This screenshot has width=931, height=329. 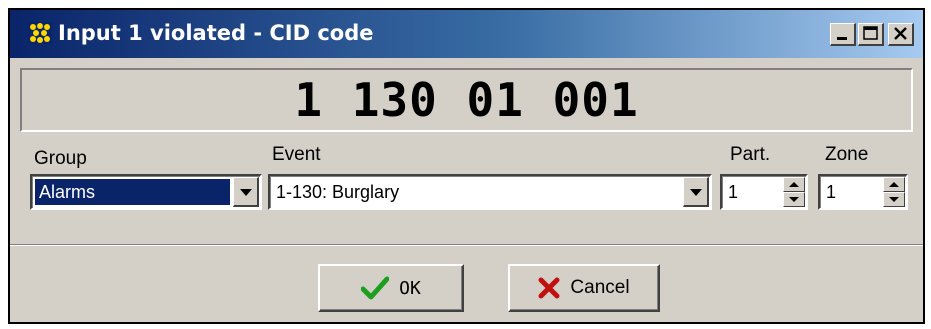 I want to click on x-icon, so click(x=549, y=288).